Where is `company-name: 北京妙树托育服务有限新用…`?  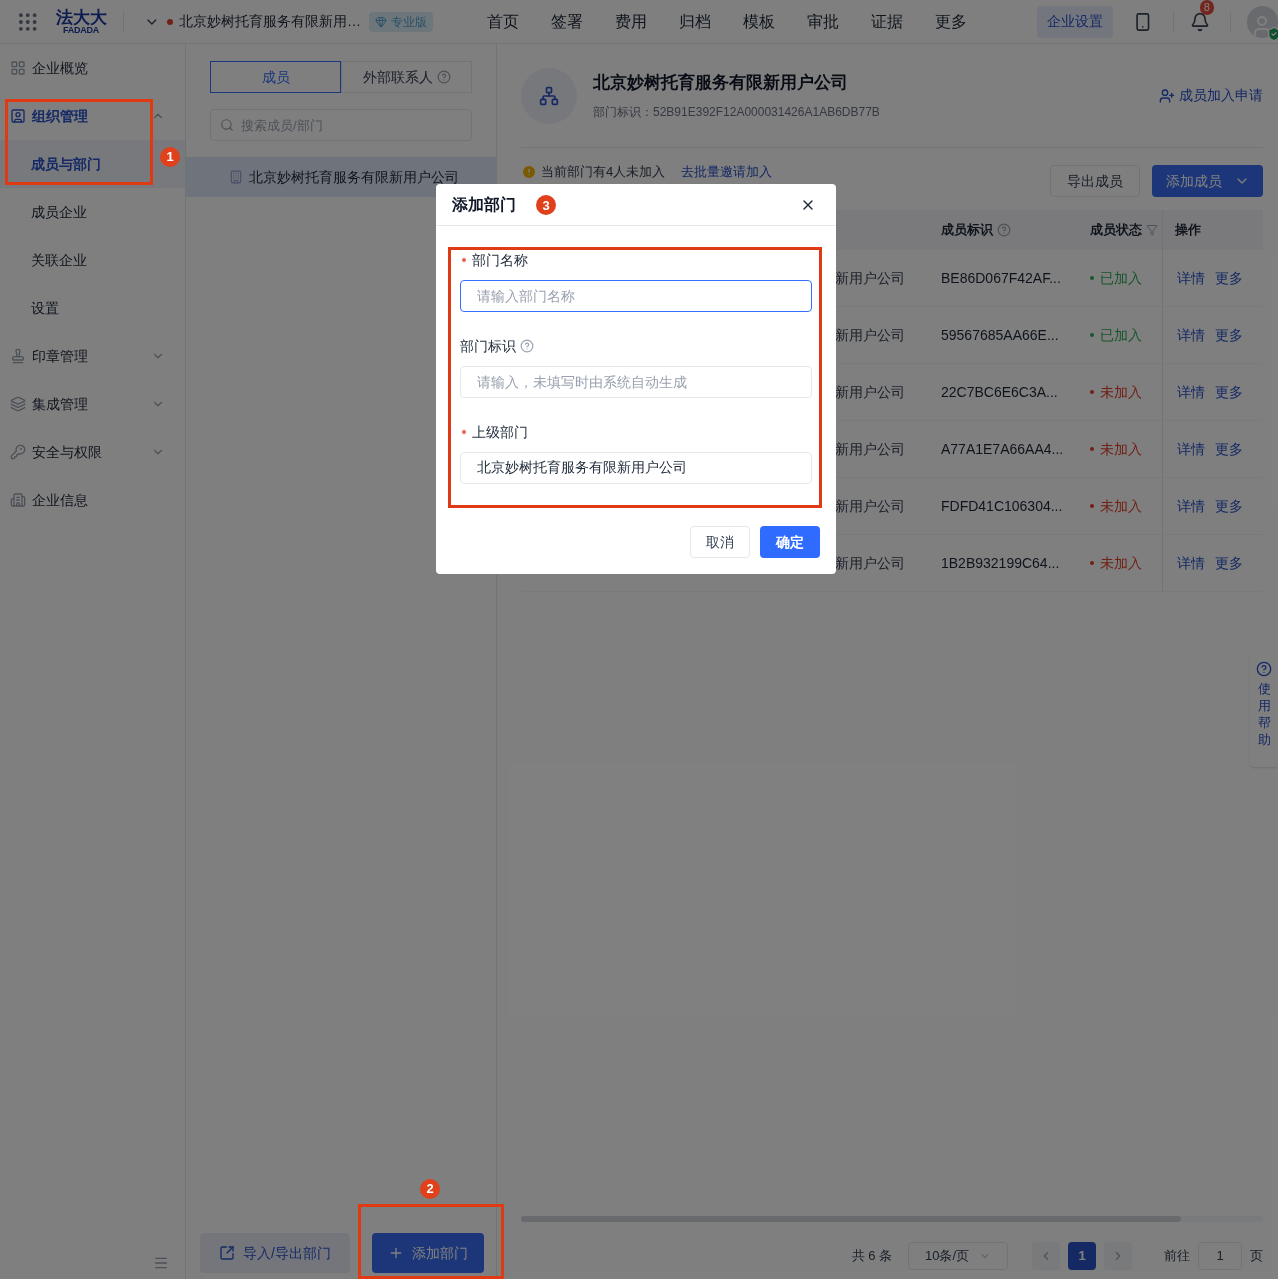 company-name: 北京妙树托育服务有限新用… is located at coordinates (270, 21).